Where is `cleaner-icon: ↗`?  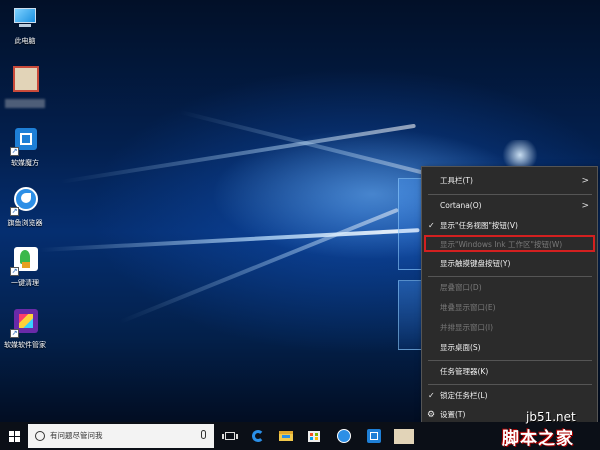 cleaner-icon: ↗ is located at coordinates (25, 261).